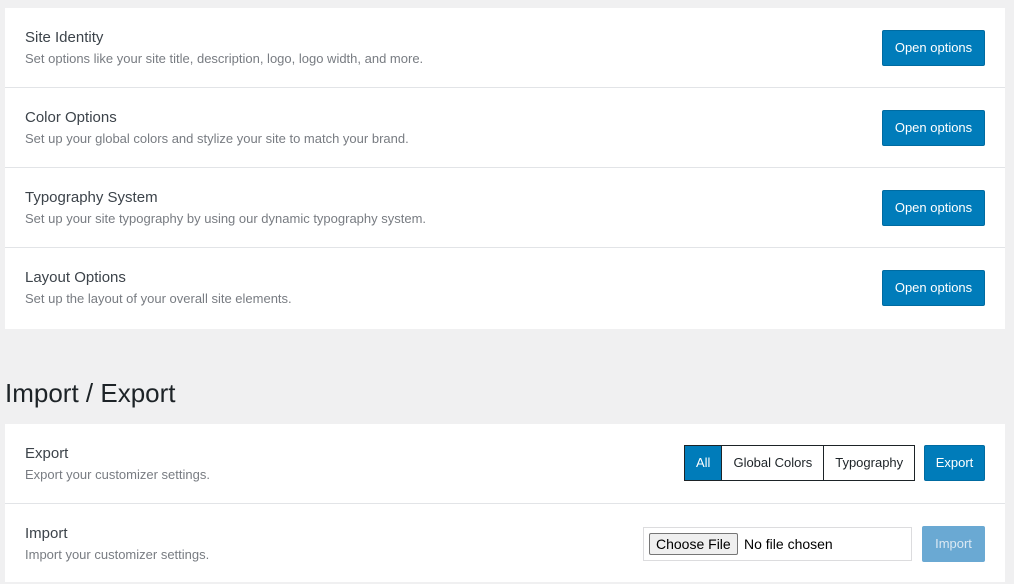 This screenshot has width=1014, height=584. I want to click on export-filter-group: All Global Colors Typography, so click(800, 463).